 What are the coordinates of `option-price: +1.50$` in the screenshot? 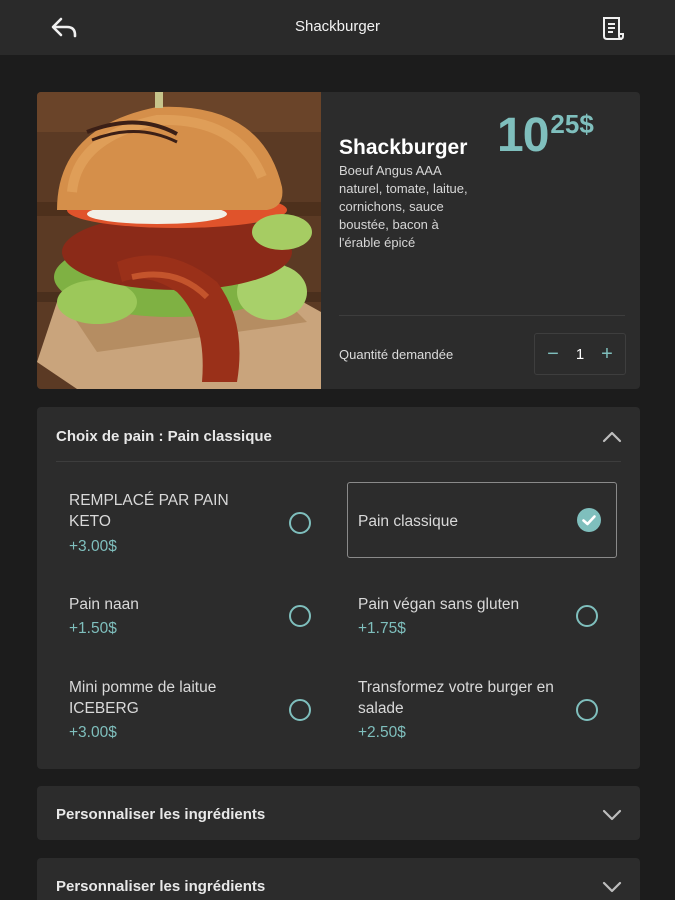 It's located at (93, 628).